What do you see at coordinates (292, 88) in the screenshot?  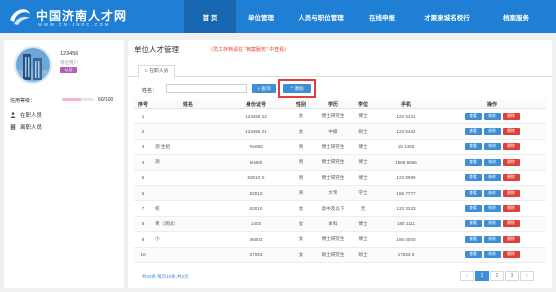 I see `plus-icon: +` at bounding box center [292, 88].